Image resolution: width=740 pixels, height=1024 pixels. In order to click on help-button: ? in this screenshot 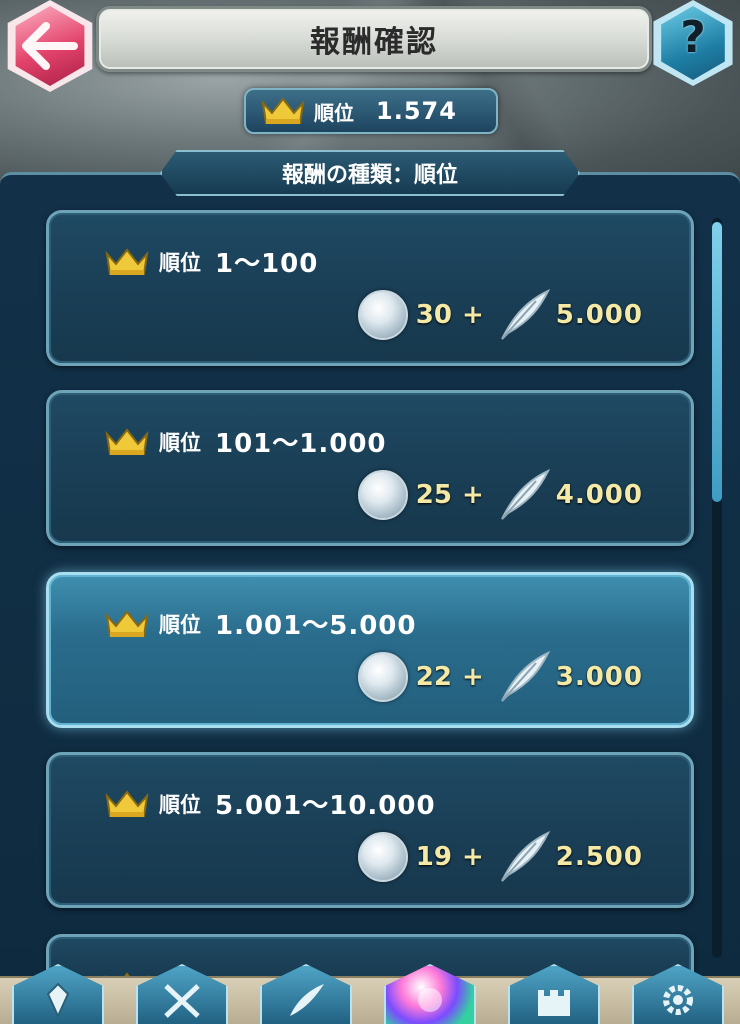, I will do `click(693, 43)`.